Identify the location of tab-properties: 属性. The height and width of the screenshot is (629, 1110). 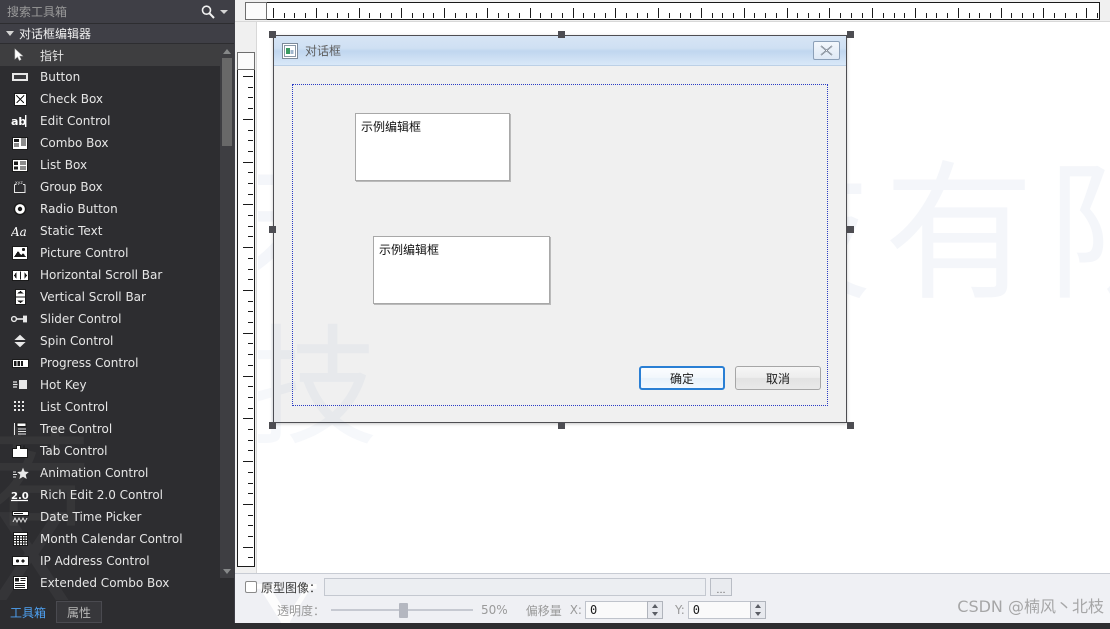
(79, 612).